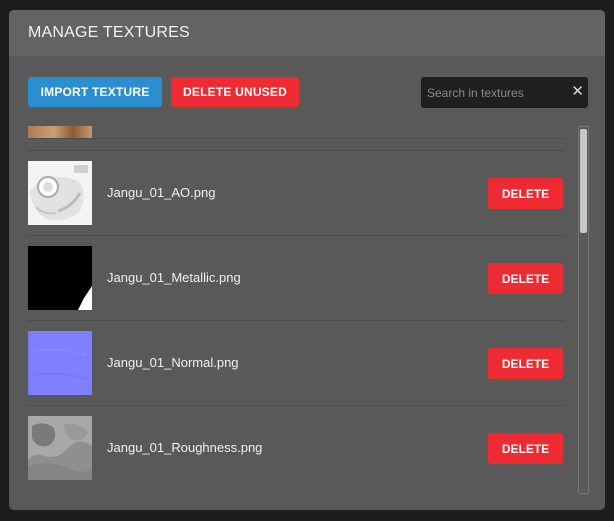 The height and width of the screenshot is (521, 614). Describe the element at coordinates (95, 92) in the screenshot. I see `import-texture-button: IMPORT TEXTURE` at that location.